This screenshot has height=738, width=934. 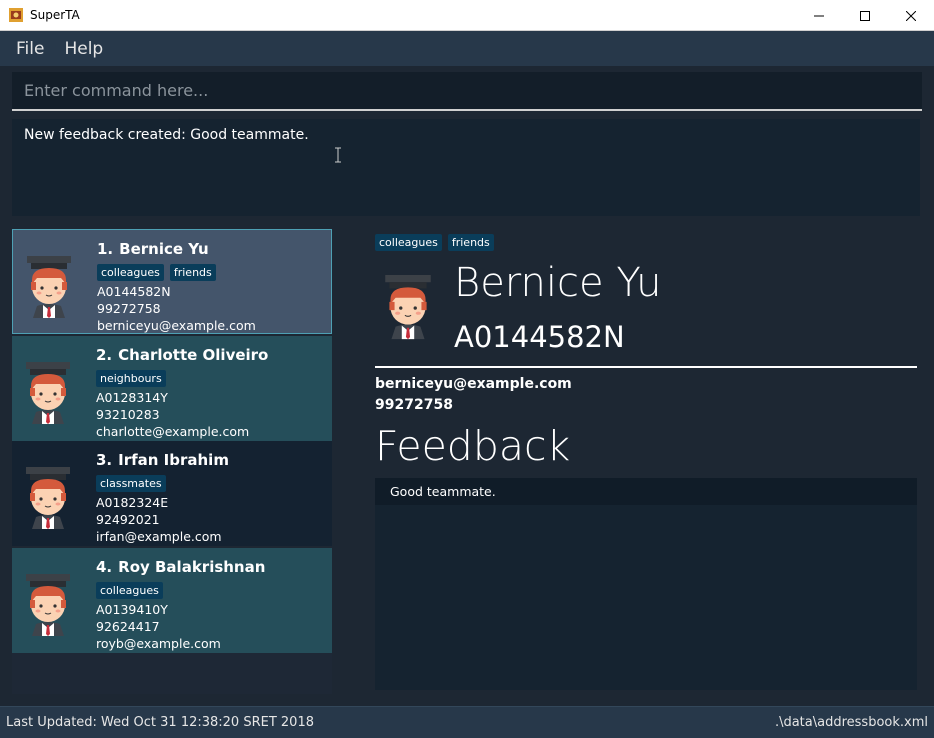 What do you see at coordinates (132, 502) in the screenshot?
I see `person-id: A0182324E` at bounding box center [132, 502].